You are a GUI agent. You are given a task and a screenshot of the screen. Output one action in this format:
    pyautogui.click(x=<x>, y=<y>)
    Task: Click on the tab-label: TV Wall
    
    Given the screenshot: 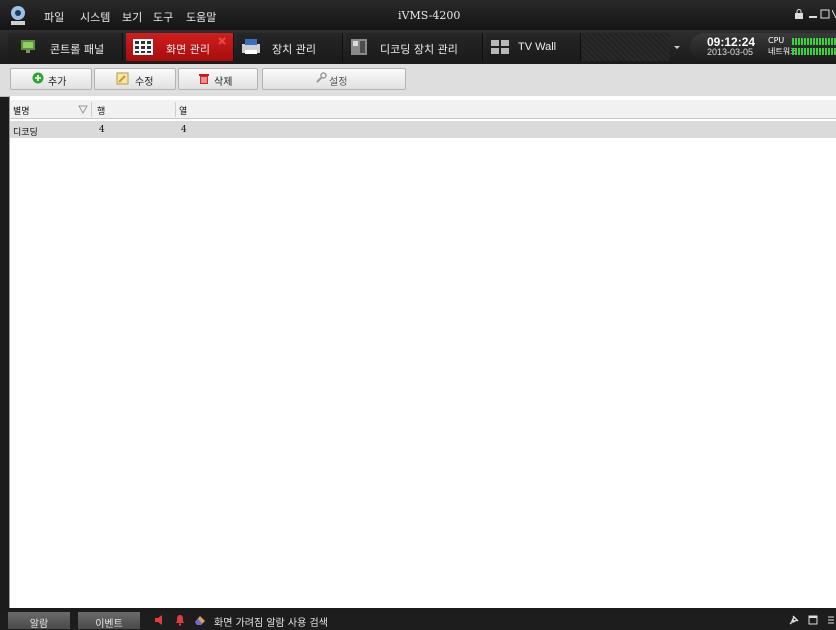 What is the action you would take?
    pyautogui.click(x=537, y=47)
    